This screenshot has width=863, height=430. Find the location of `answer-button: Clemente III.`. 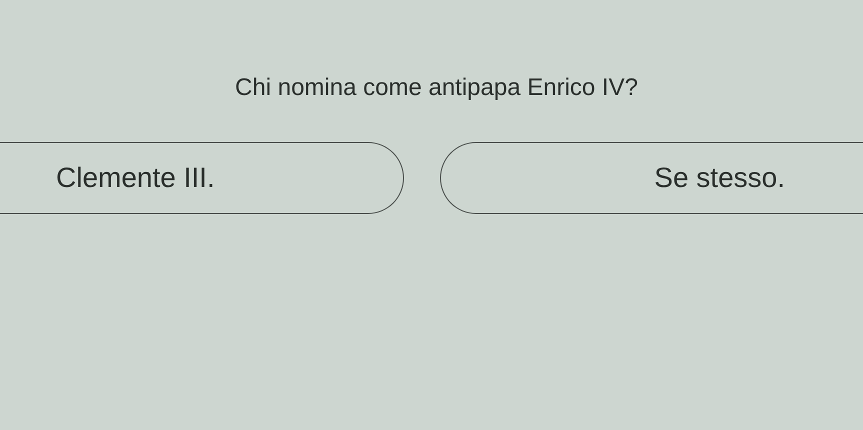

answer-button: Clemente III. is located at coordinates (202, 178).